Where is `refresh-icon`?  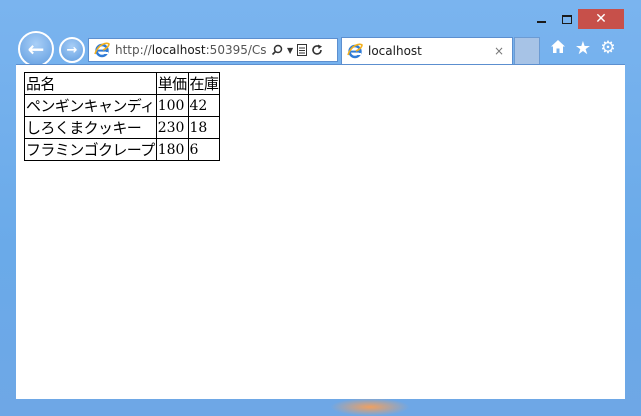
refresh-icon is located at coordinates (317, 50).